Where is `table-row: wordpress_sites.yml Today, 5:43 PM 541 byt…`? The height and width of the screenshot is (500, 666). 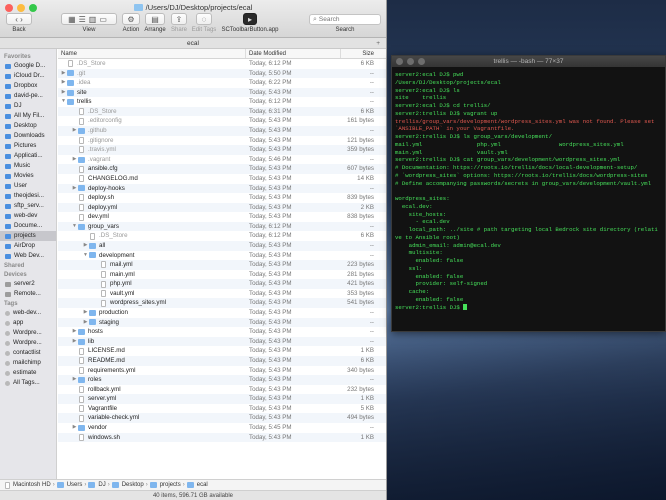 table-row: wordpress_sites.yml Today, 5:43 PM 541 byt… is located at coordinates (222, 303).